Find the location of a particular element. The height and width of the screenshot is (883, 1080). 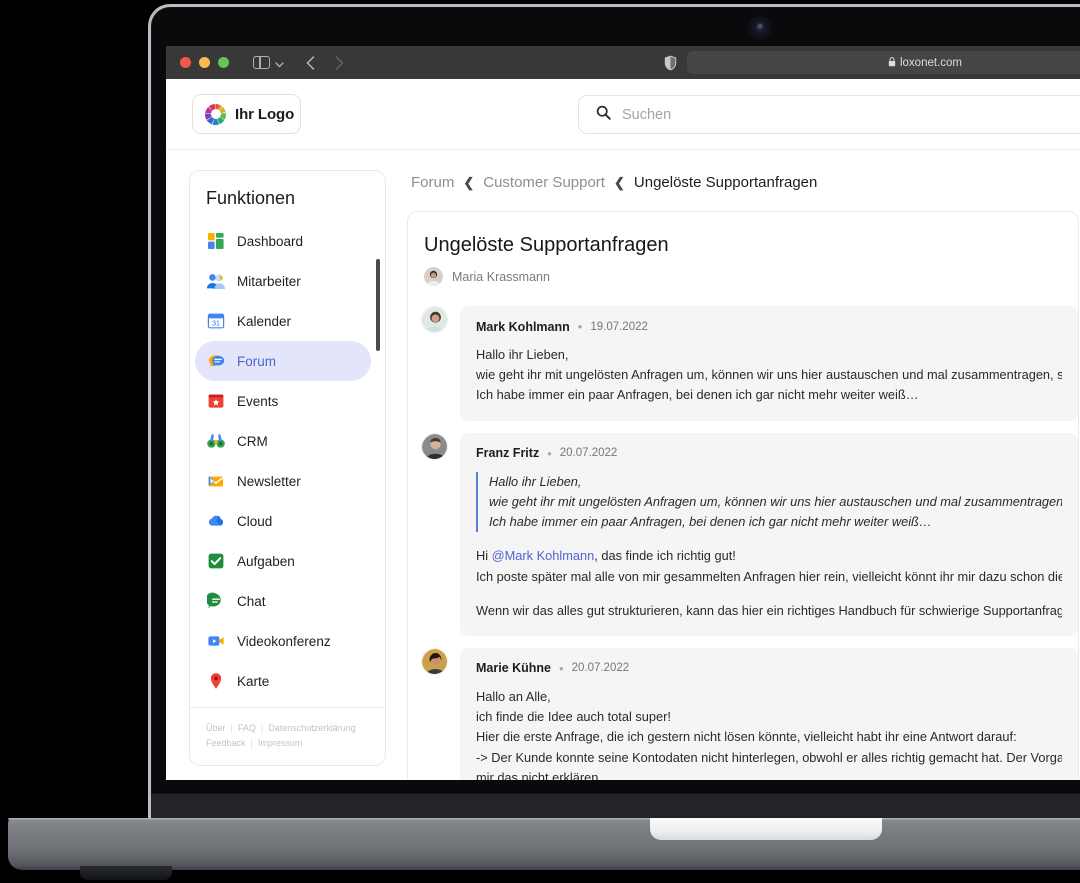

sidebar-item-label: Cloud is located at coordinates (255, 521).